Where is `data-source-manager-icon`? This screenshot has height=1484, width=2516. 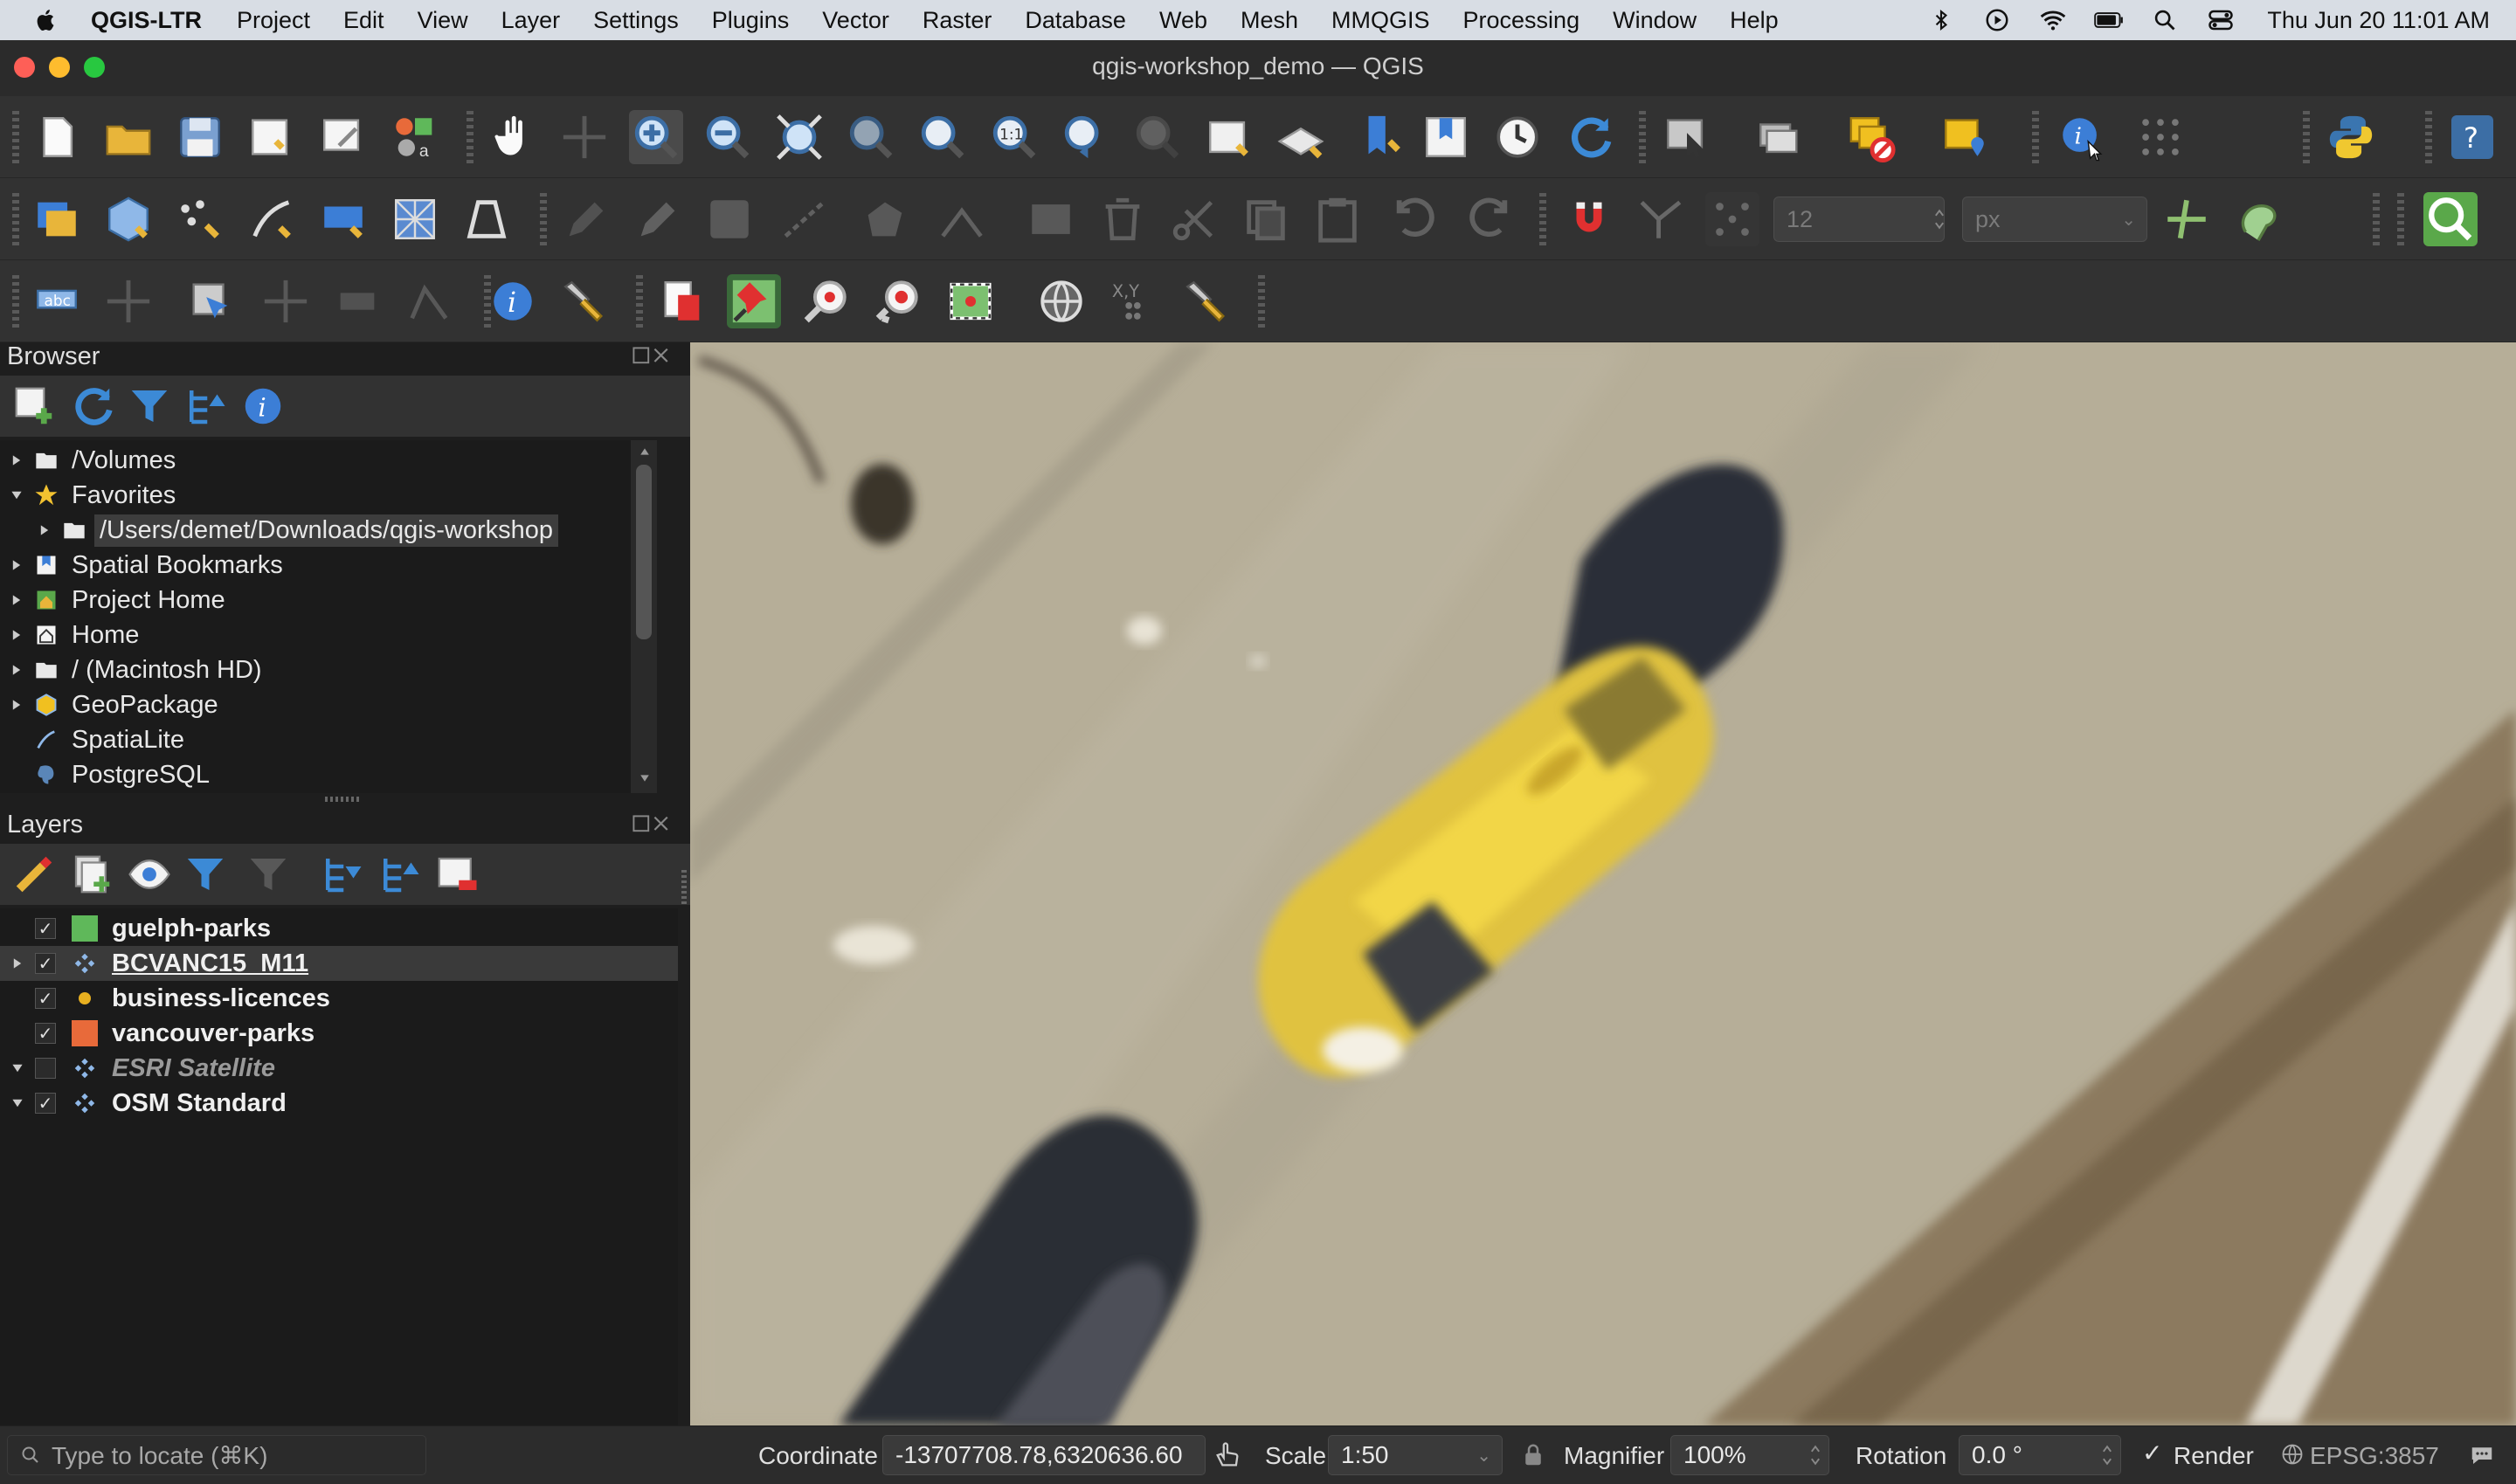 data-source-manager-icon is located at coordinates (57, 219).